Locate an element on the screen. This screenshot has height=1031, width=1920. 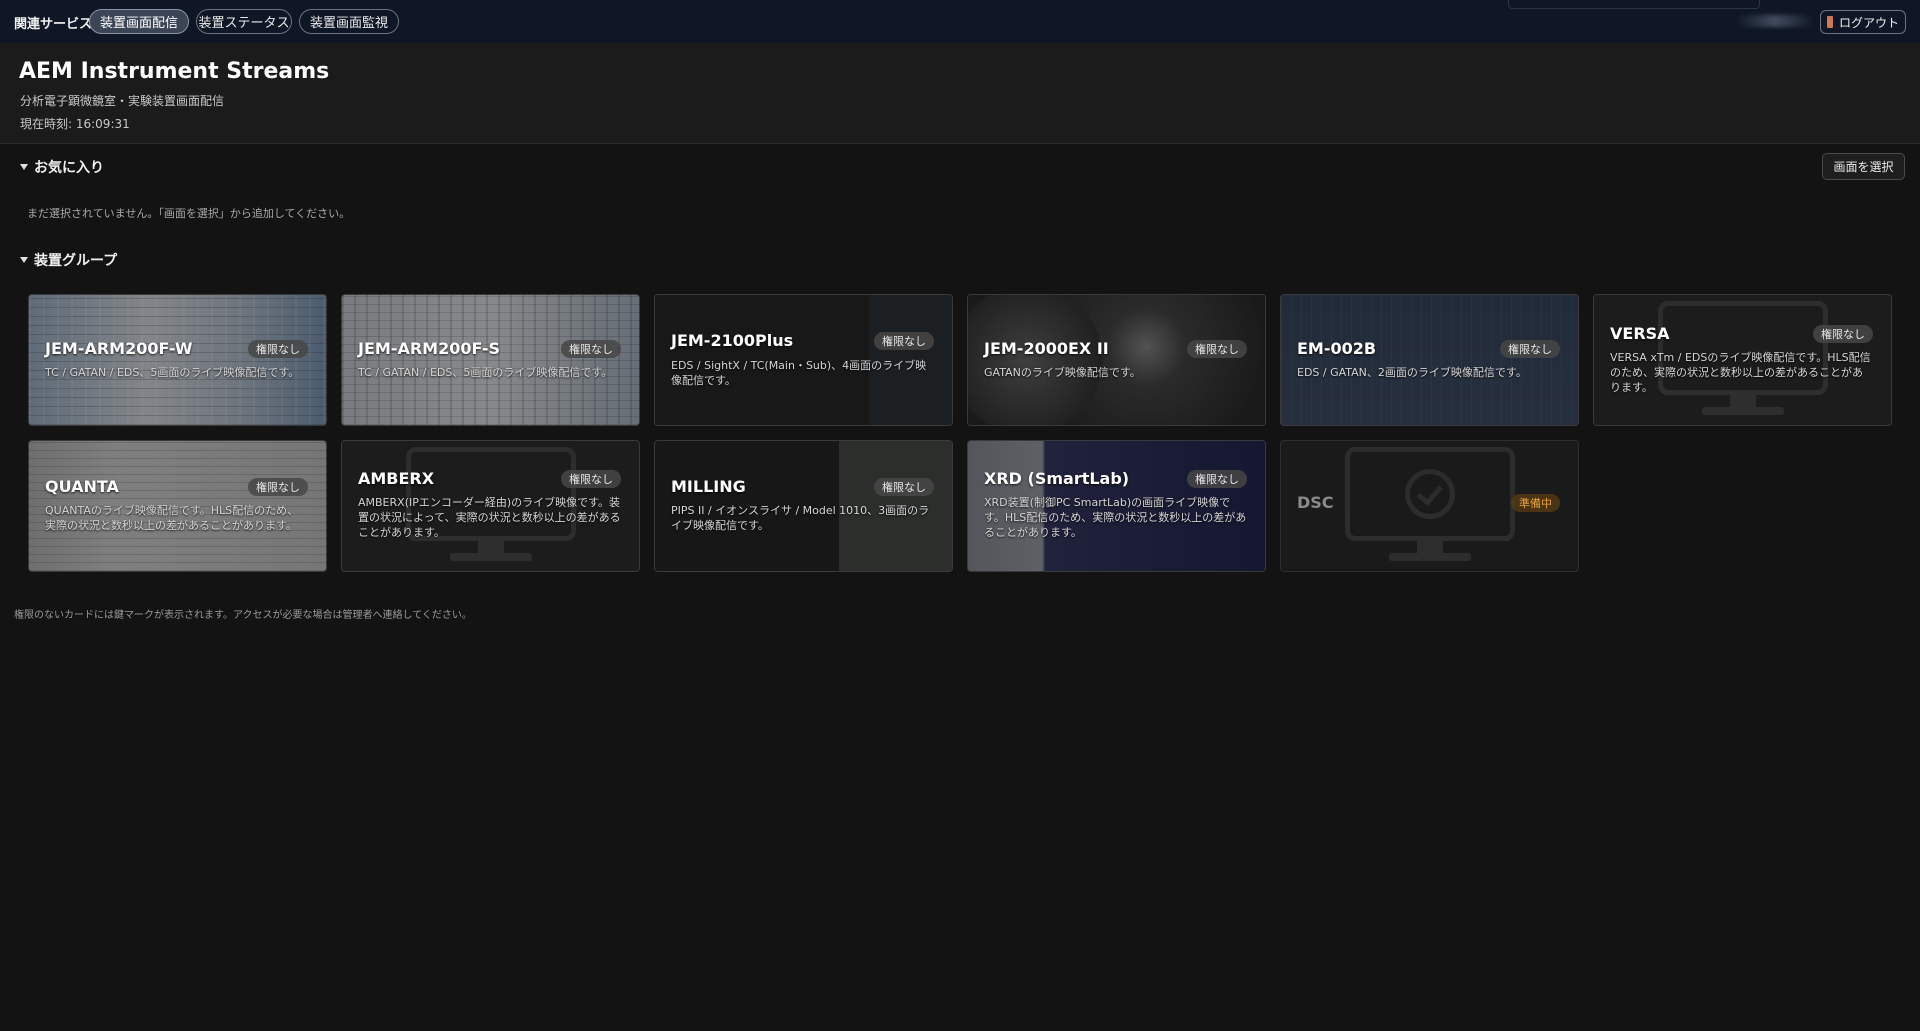
groups-heading: 装置グループ is located at coordinates (76, 261).